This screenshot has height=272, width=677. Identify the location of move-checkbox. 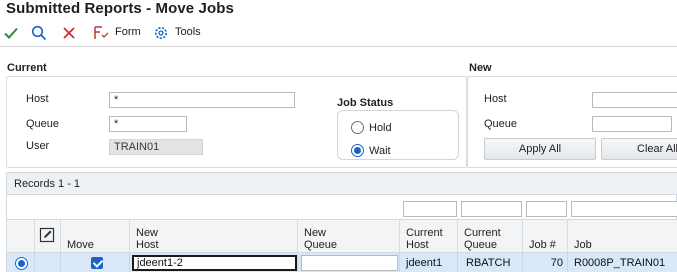
(97, 263).